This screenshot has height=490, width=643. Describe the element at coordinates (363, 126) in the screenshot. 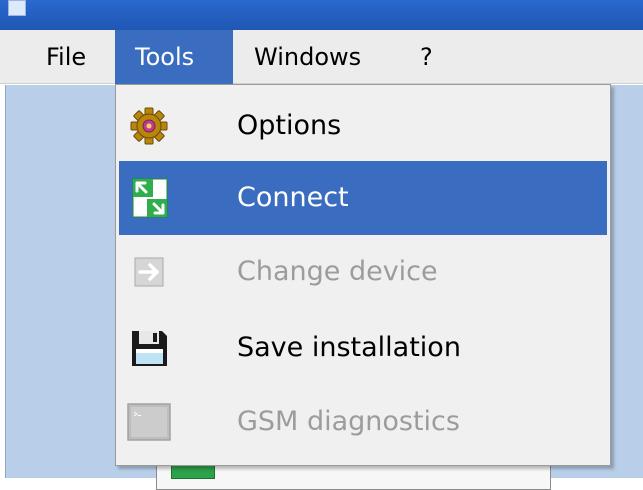

I see `menu-item-options: Options` at that location.